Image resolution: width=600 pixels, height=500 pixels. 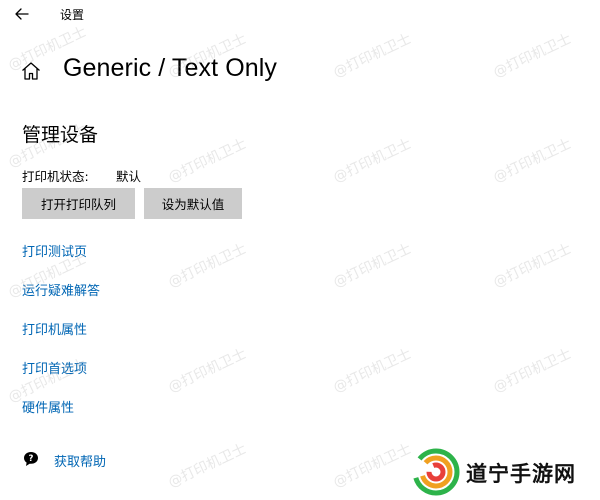 What do you see at coordinates (72, 15) in the screenshot?
I see `app-title: 设置` at bounding box center [72, 15].